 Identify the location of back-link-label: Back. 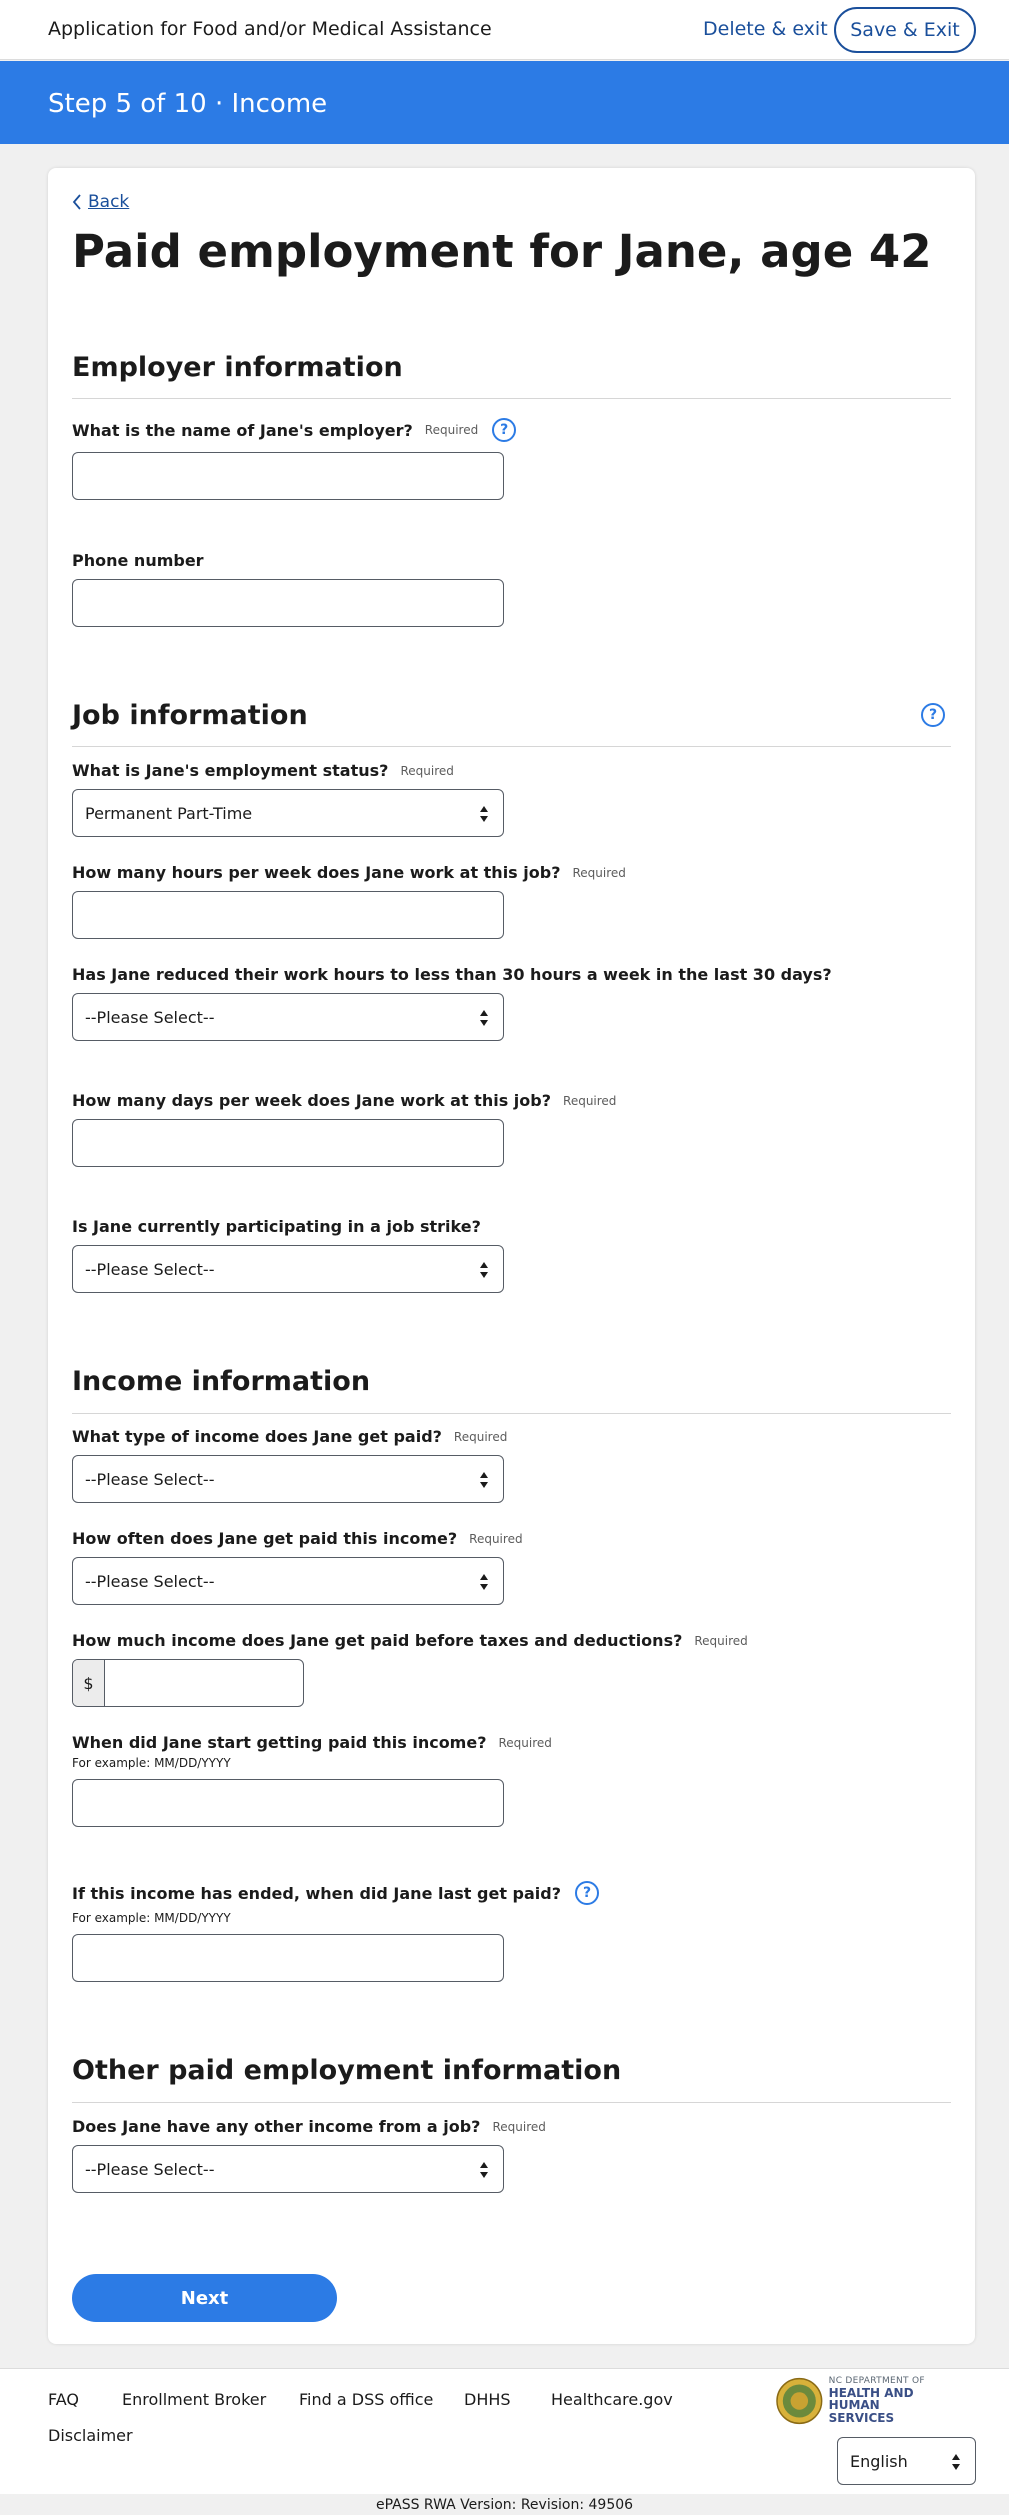
(109, 202).